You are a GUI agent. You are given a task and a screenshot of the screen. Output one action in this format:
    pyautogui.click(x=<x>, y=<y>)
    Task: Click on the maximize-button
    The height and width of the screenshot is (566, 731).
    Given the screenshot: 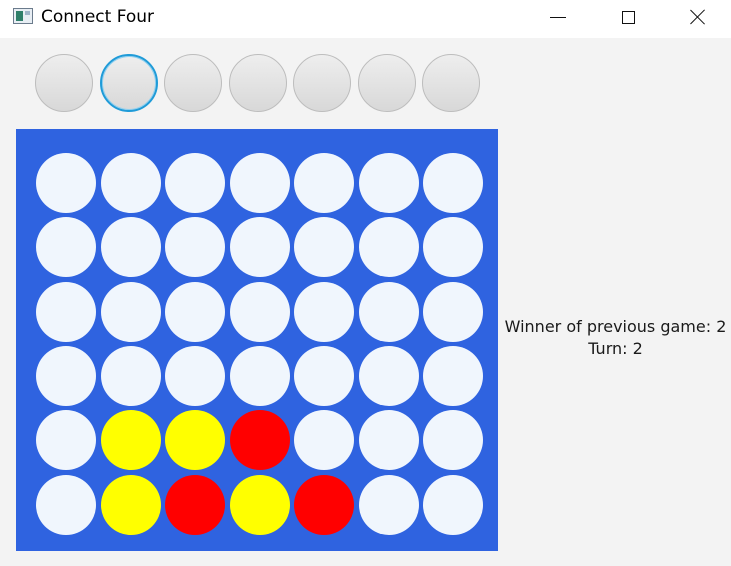 What is the action you would take?
    pyautogui.click(x=628, y=17)
    